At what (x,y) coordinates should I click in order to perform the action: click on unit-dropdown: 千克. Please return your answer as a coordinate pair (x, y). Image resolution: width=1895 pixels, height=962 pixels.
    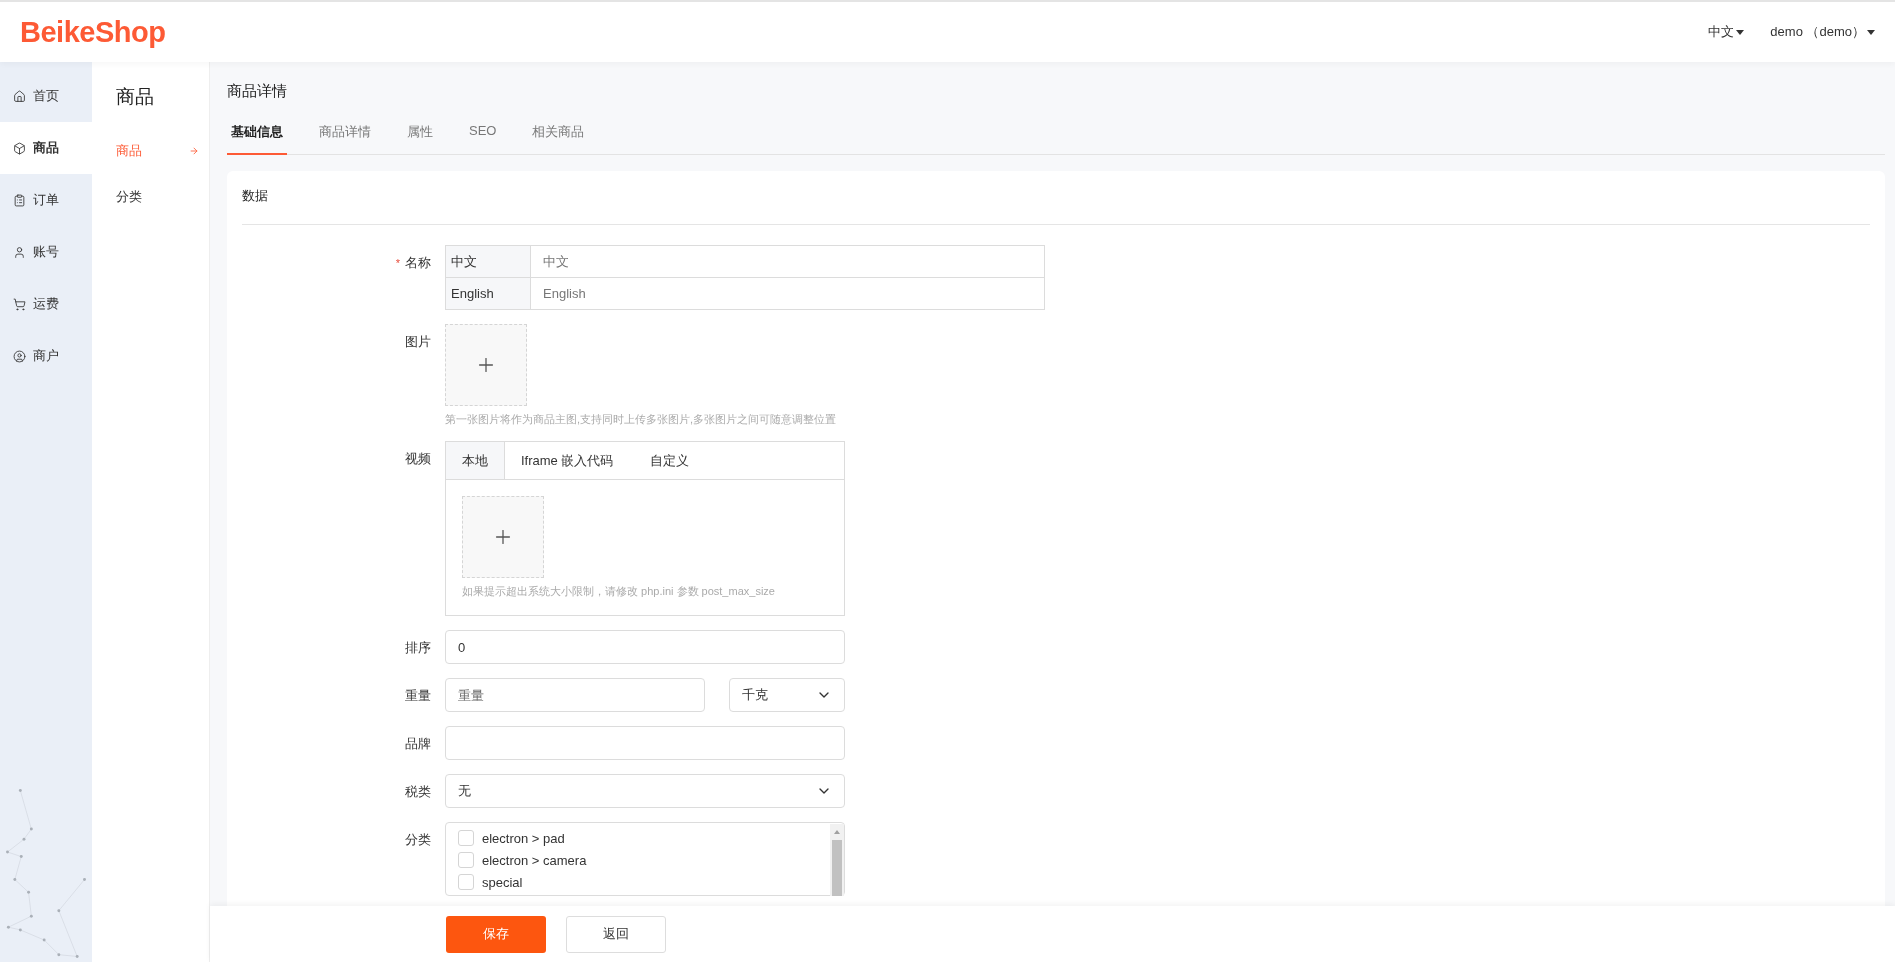
    Looking at the image, I should click on (787, 695).